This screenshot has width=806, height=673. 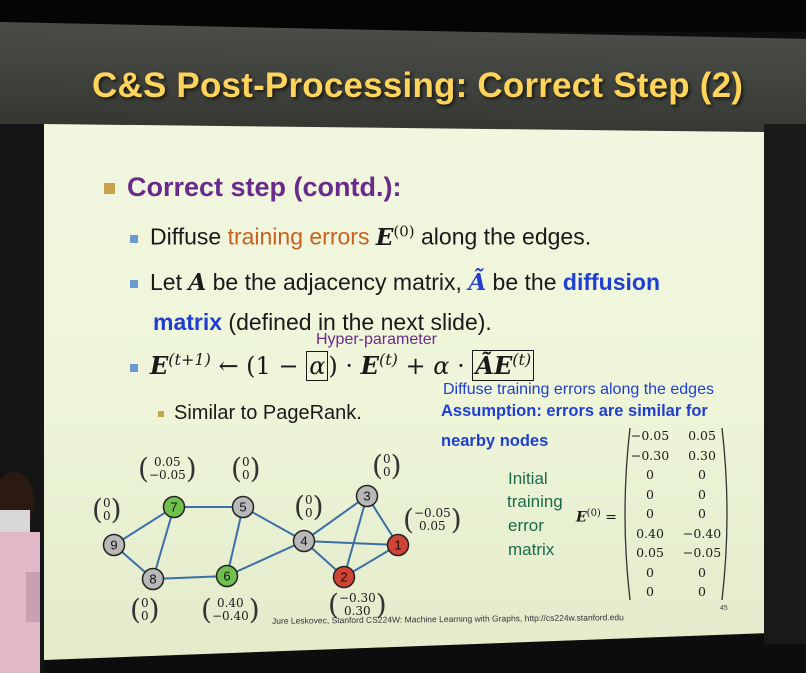 I want to click on node-vector-8: (0 0), so click(x=145, y=609).